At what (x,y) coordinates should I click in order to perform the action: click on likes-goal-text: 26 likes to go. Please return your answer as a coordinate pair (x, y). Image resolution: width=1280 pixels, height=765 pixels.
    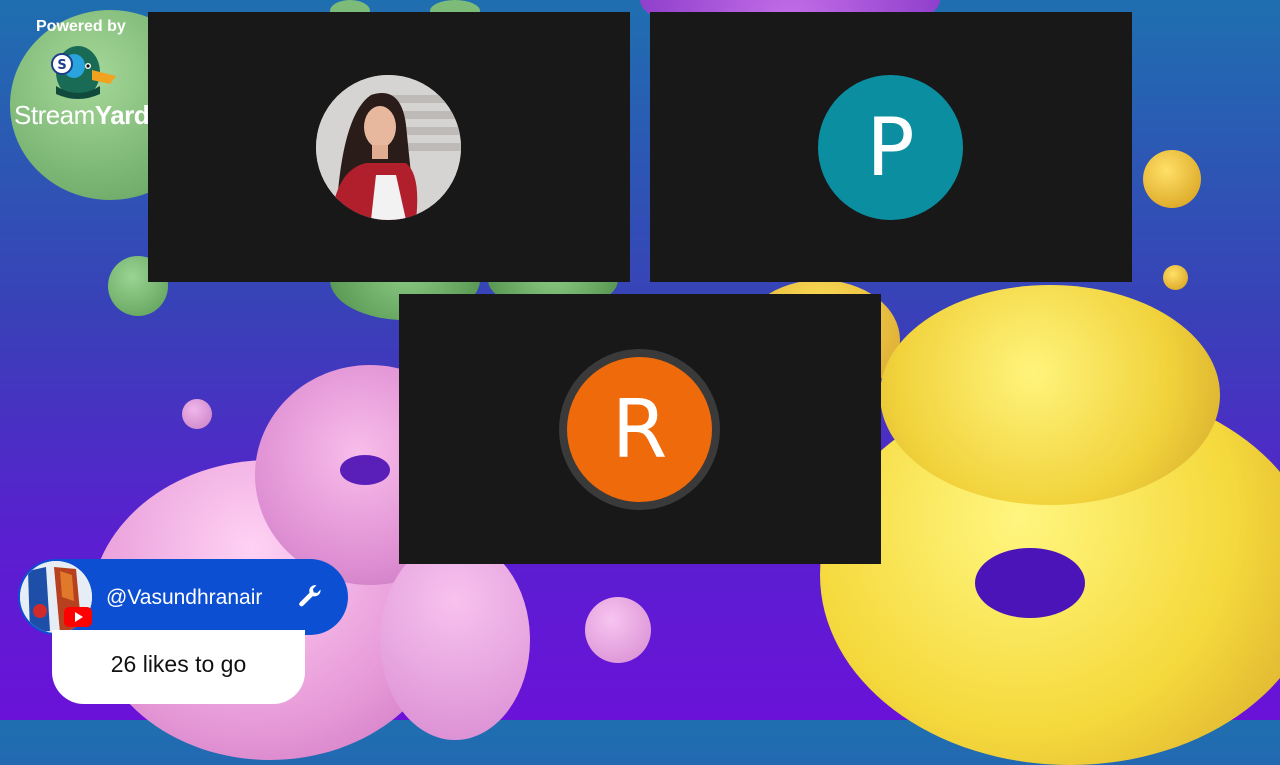
    Looking at the image, I should click on (178, 664).